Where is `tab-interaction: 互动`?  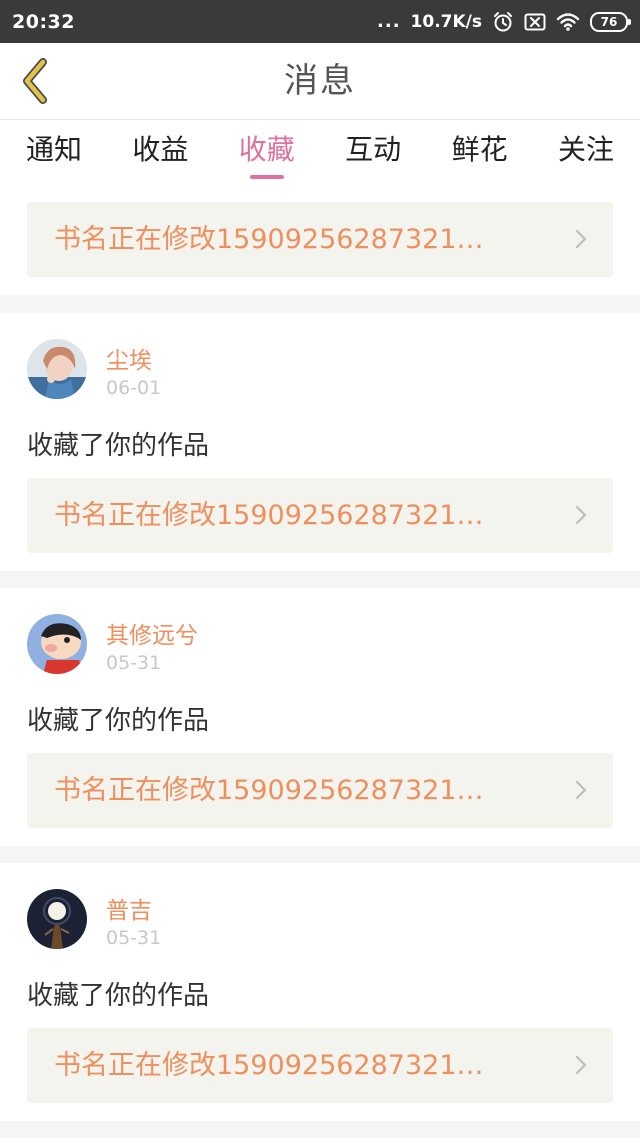 tab-interaction: 互动 is located at coordinates (373, 152).